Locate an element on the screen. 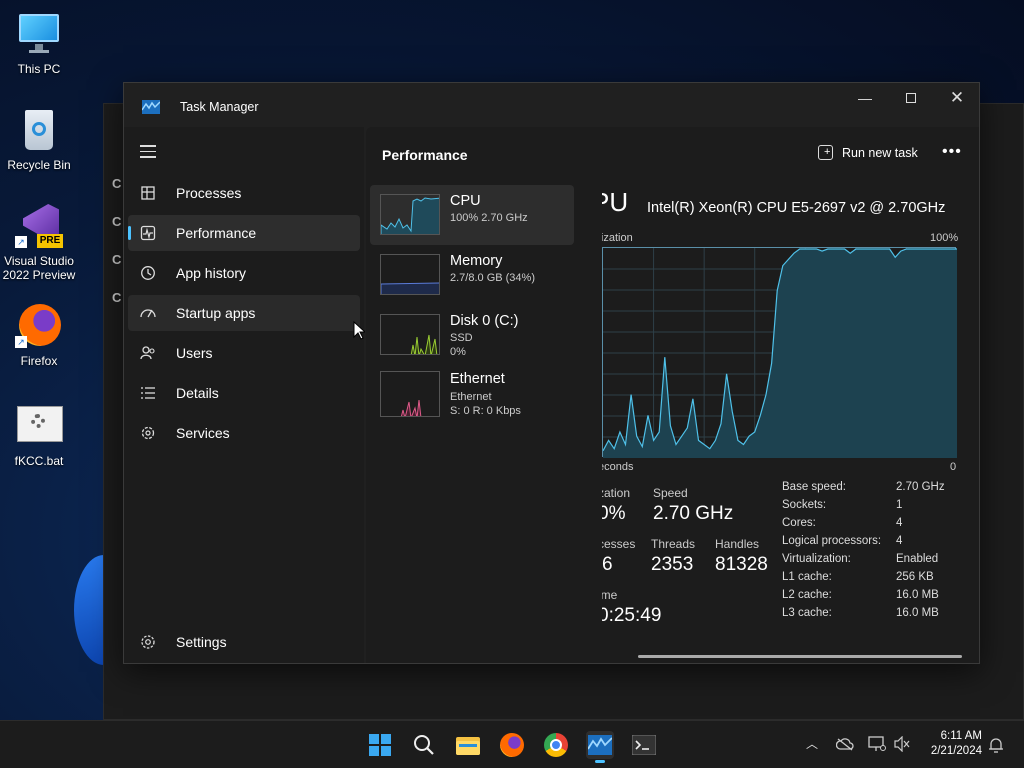 The image size is (1024, 768). notification-bell-icon is located at coordinates (996, 745).